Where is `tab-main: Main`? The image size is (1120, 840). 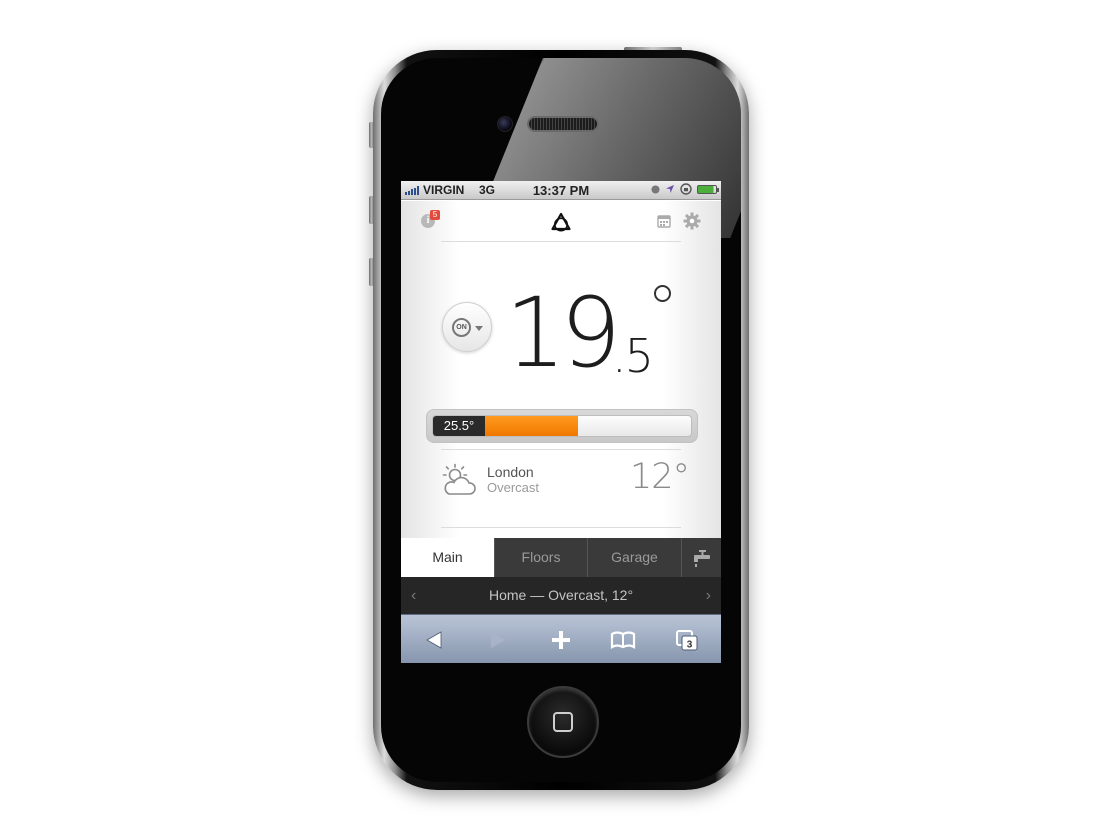 tab-main: Main is located at coordinates (447, 557).